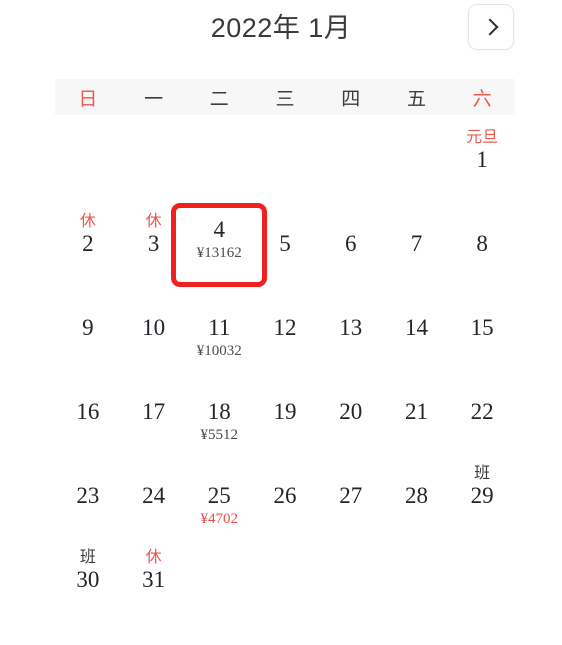 This screenshot has width=562, height=645. Describe the element at coordinates (285, 581) in the screenshot. I see `calendar-week-row: 班 30 休 31` at that location.